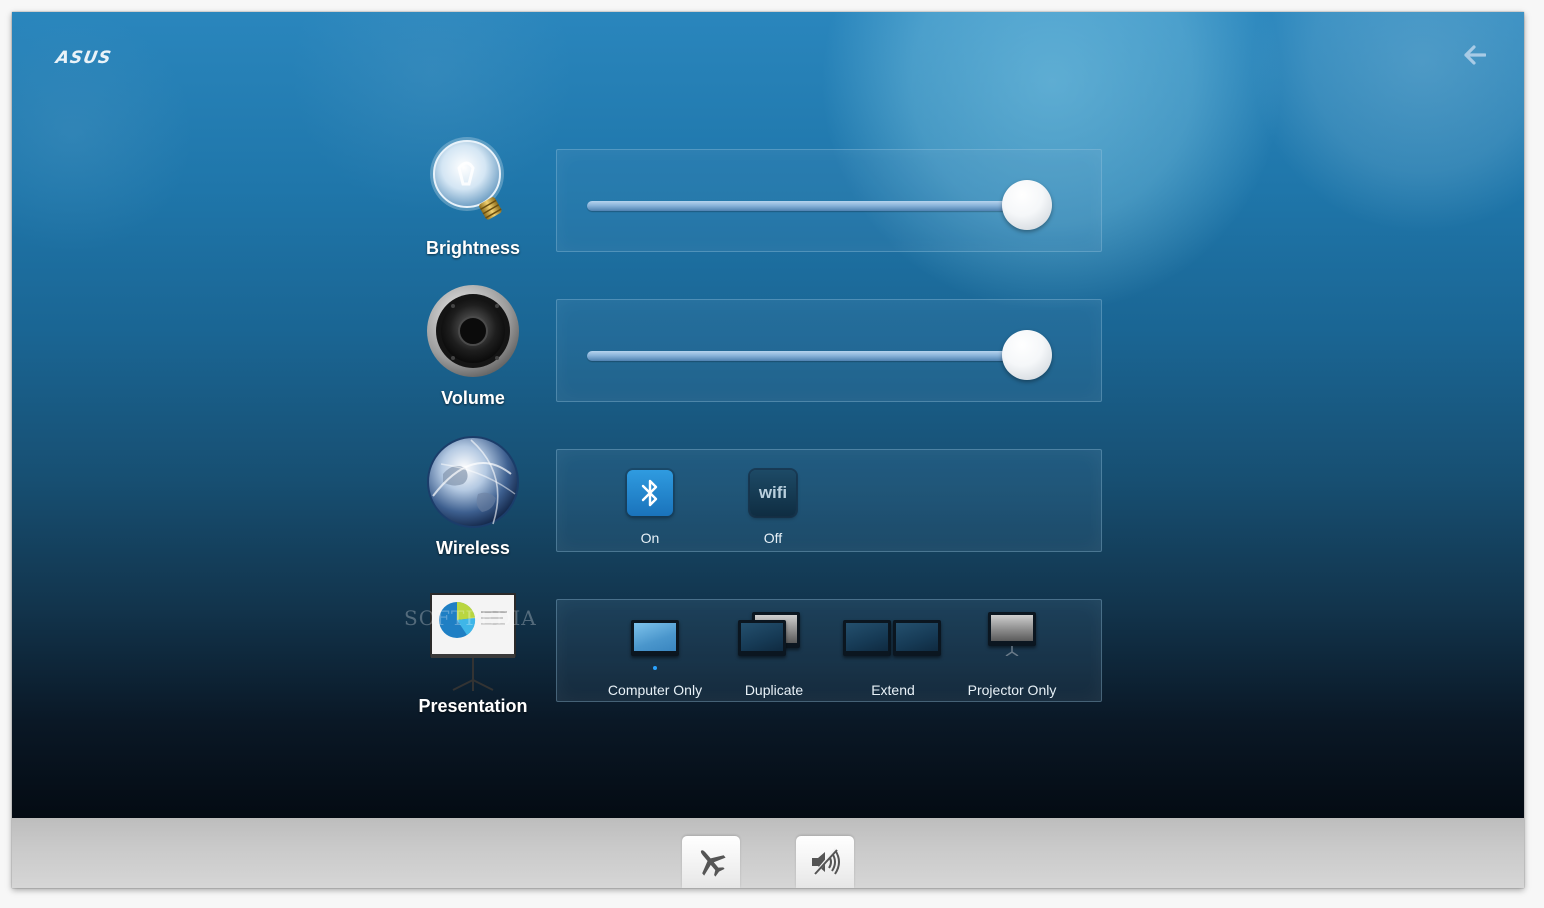 Image resolution: width=1544 pixels, height=908 pixels. I want to click on mode-label: Extend, so click(893, 690).